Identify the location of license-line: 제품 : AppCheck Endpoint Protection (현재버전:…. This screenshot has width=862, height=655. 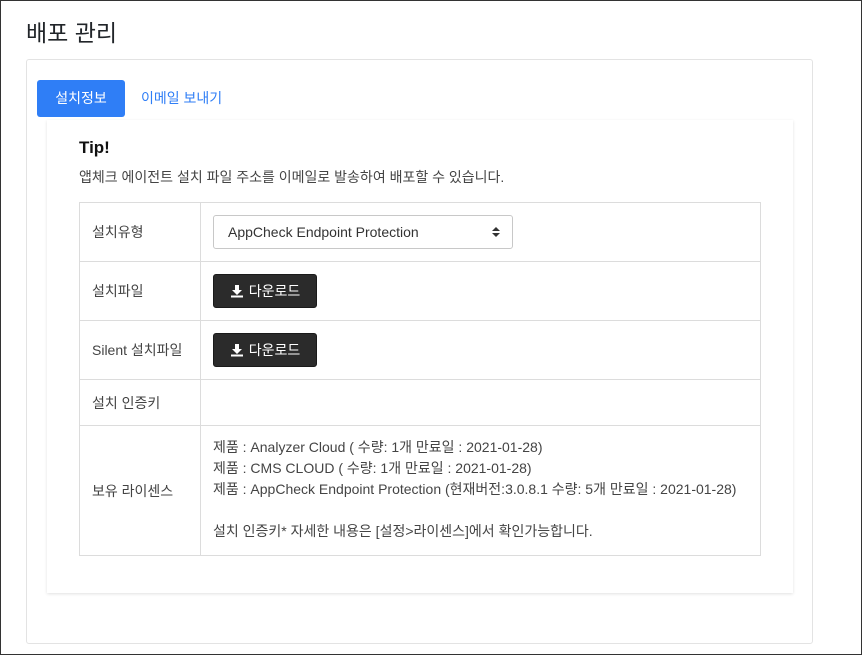
(475, 489).